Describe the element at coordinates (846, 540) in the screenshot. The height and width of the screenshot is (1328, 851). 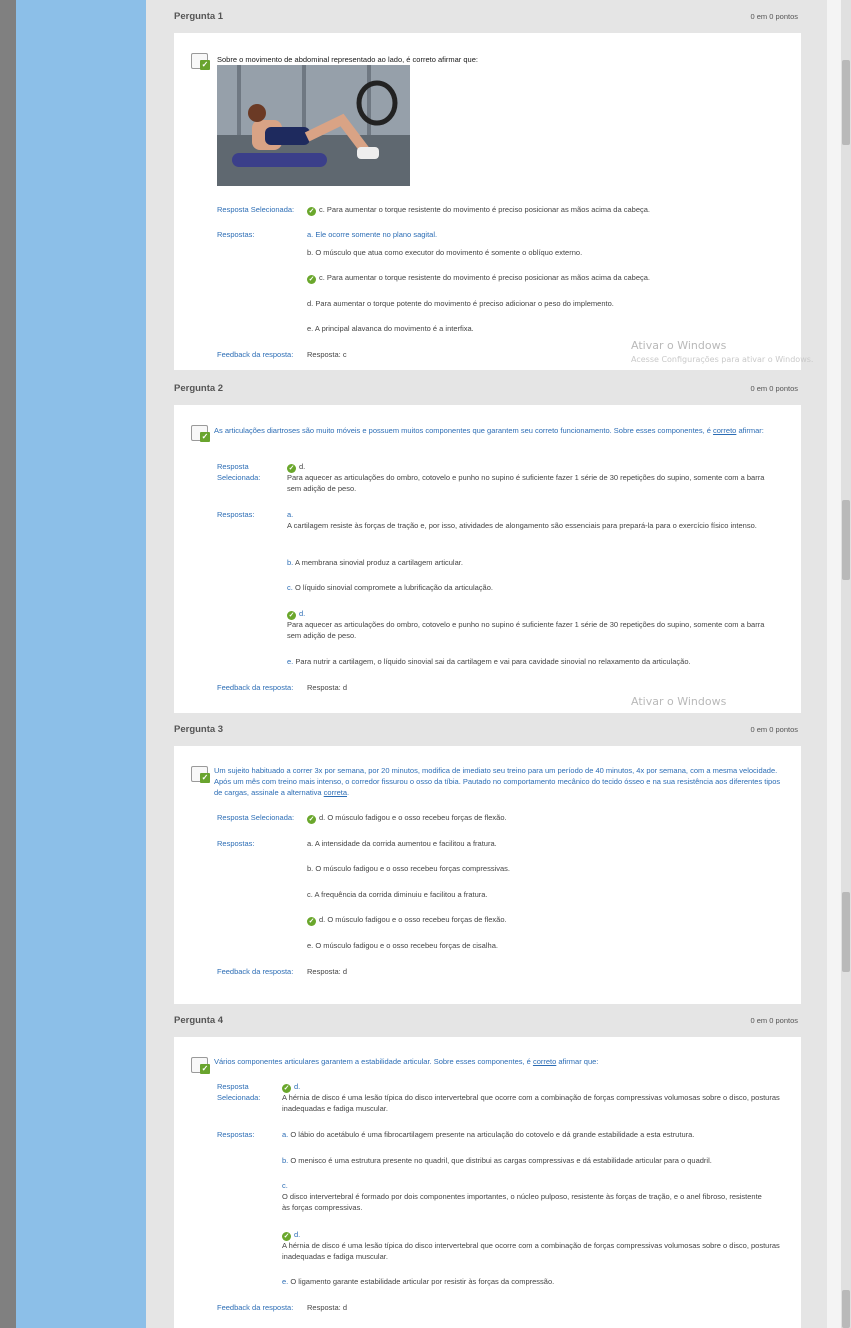
I see `scrollbar-thumb-middle` at that location.